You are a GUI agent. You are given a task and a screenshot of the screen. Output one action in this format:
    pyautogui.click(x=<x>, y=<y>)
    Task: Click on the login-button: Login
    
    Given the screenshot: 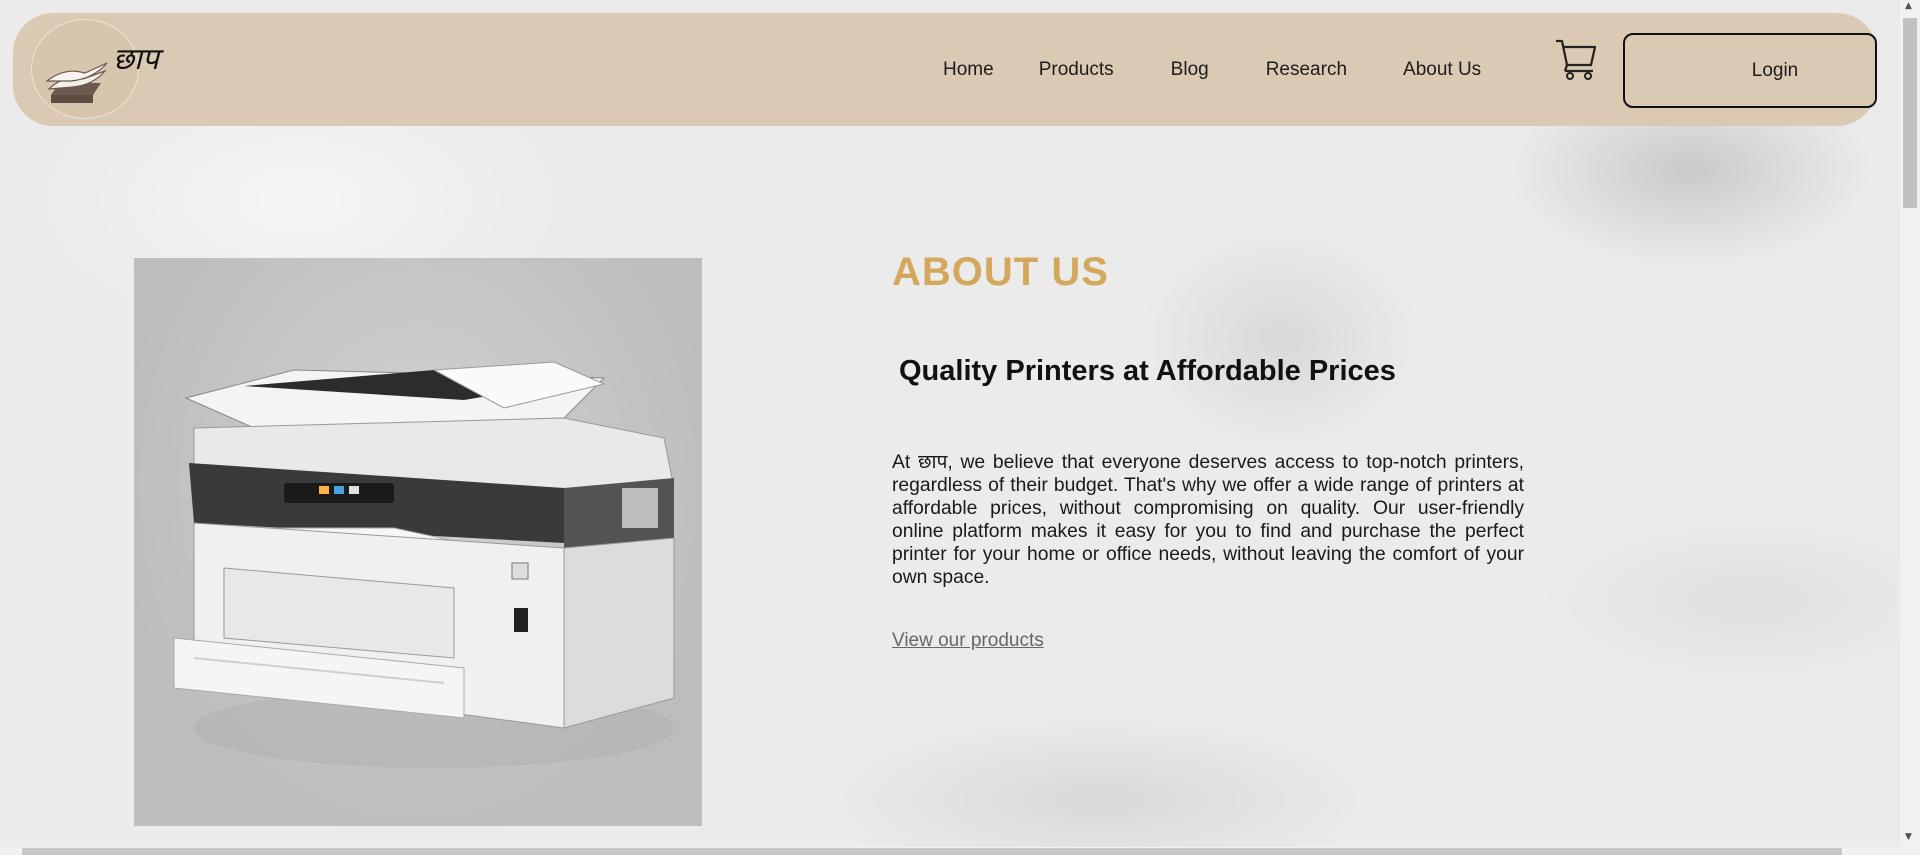 What is the action you would take?
    pyautogui.click(x=1750, y=70)
    